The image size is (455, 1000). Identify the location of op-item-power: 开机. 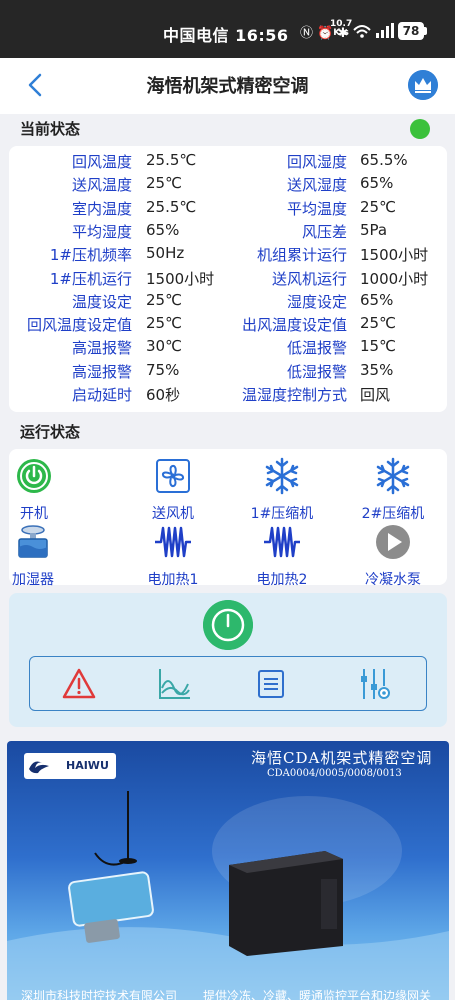
(44, 489).